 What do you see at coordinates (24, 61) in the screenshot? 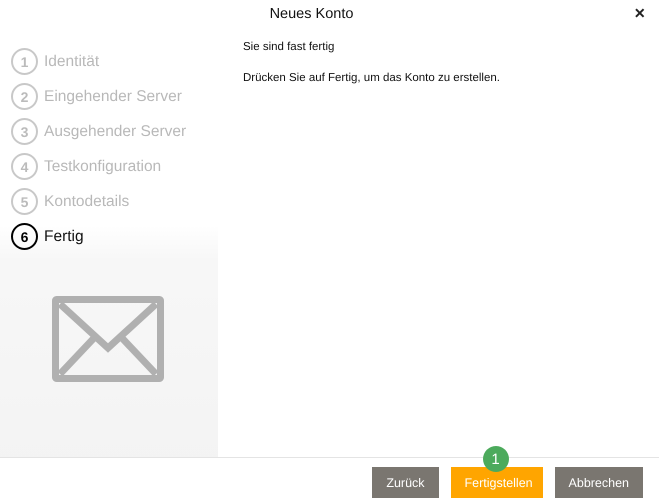
I see `step-number: 1` at bounding box center [24, 61].